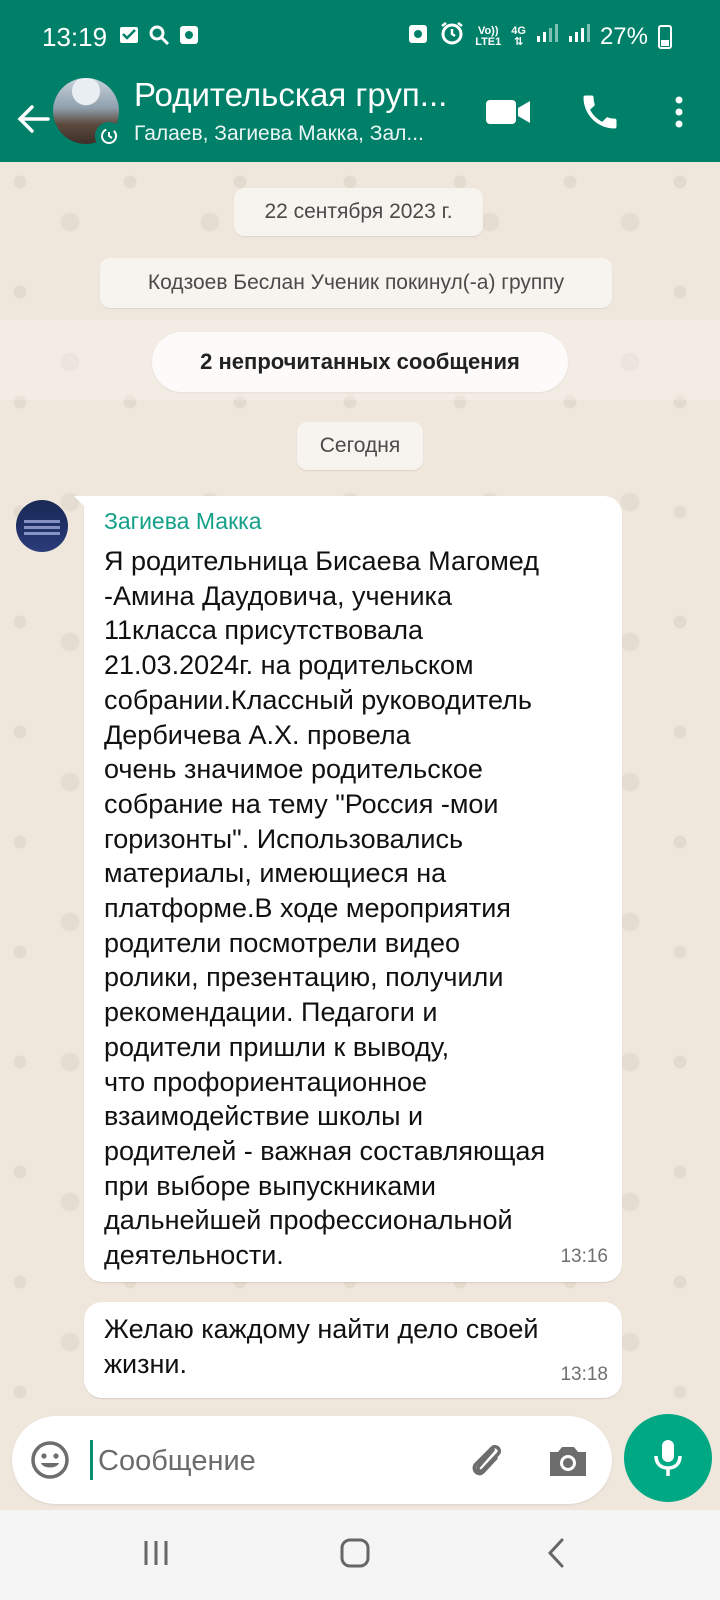 The width and height of the screenshot is (720, 1600). I want to click on recent-apps-icon, so click(156, 1553).